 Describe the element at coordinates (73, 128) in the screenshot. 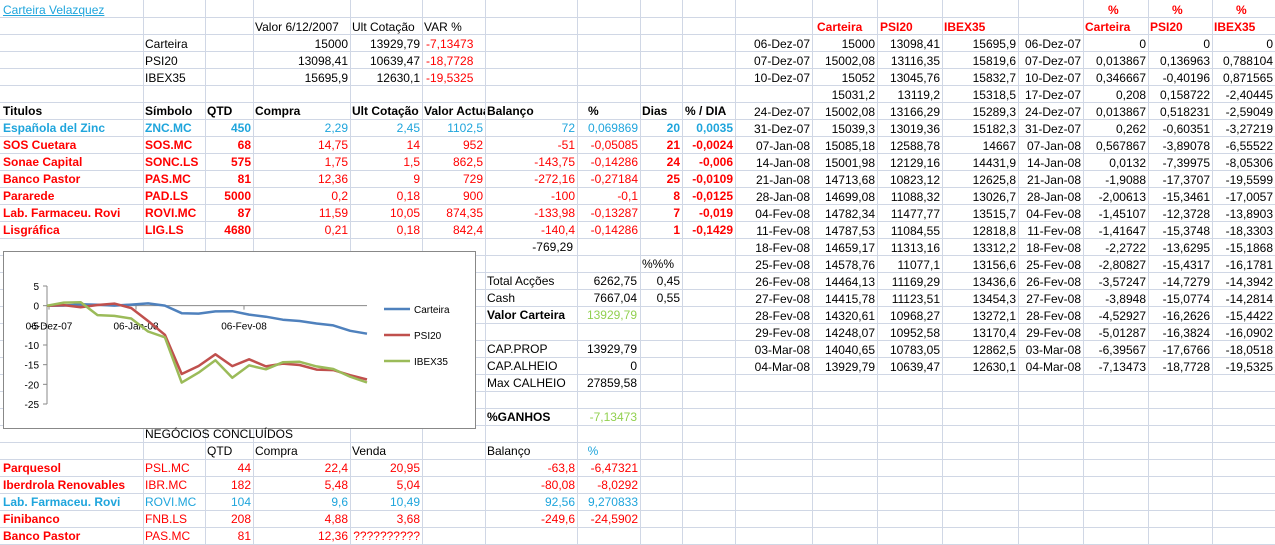

I see `holding-name: Española del Zinc` at that location.